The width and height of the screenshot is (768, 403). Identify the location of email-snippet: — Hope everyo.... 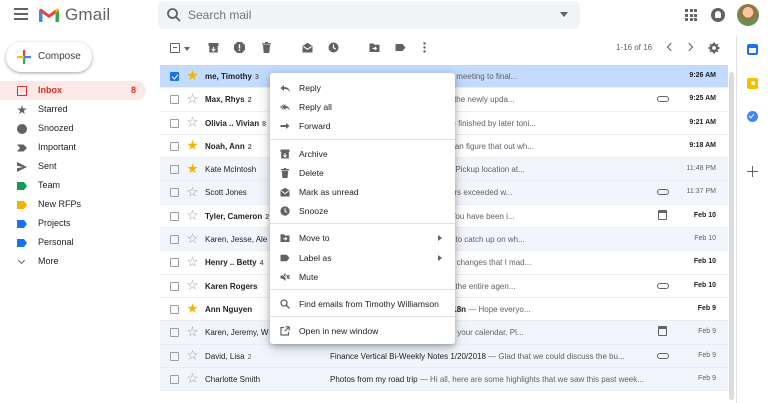
(498, 309).